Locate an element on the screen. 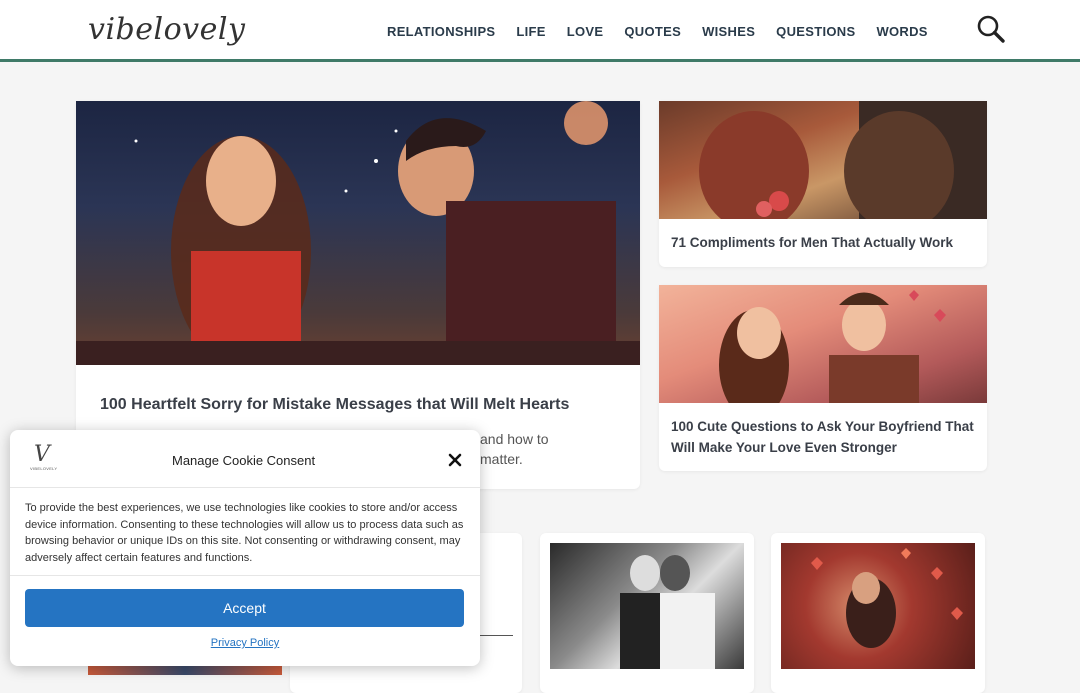 The height and width of the screenshot is (693, 1080). bottom-post-image-partial is located at coordinates (185, 670).